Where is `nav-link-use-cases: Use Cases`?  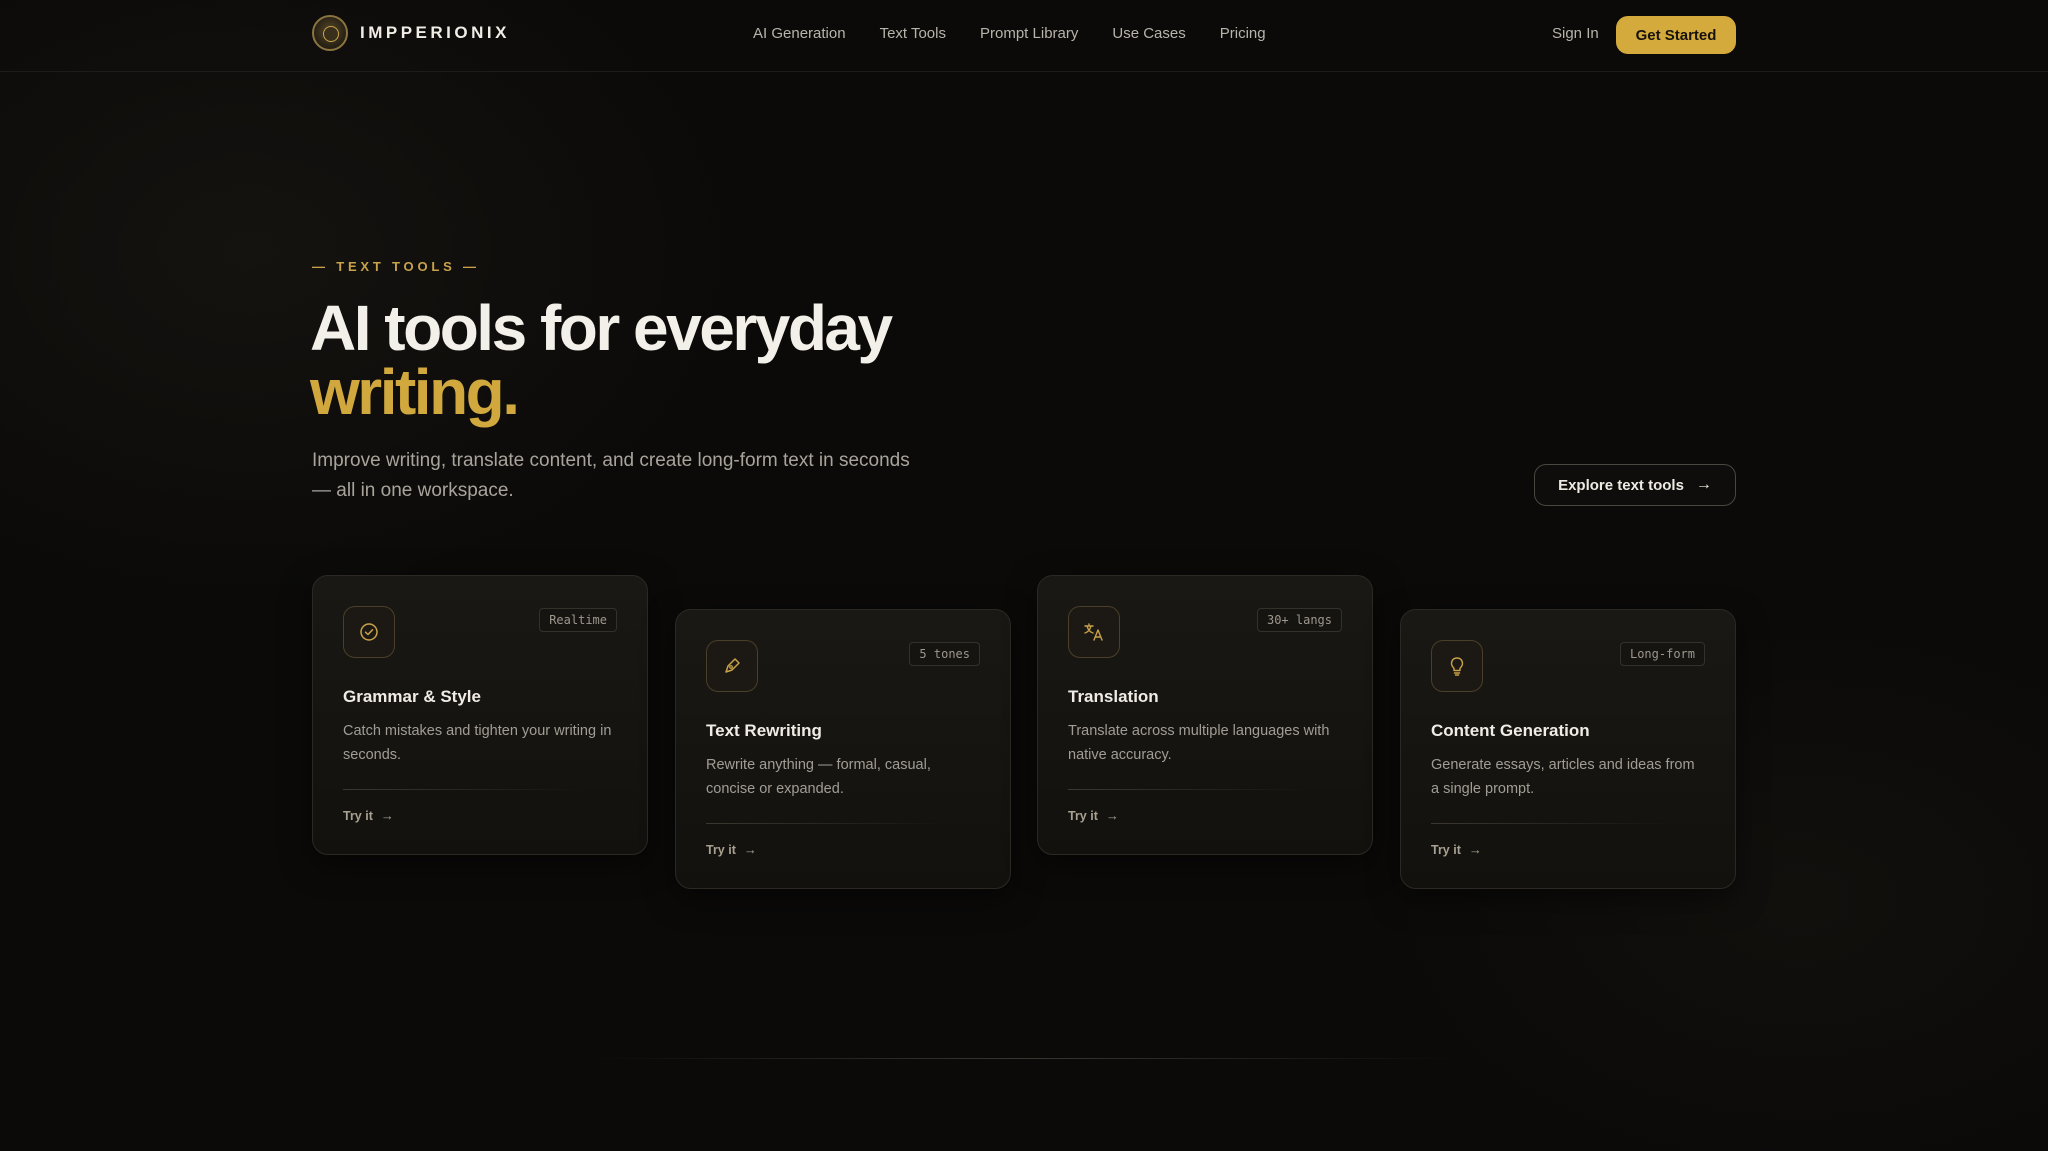
nav-link-use-cases: Use Cases is located at coordinates (1148, 33).